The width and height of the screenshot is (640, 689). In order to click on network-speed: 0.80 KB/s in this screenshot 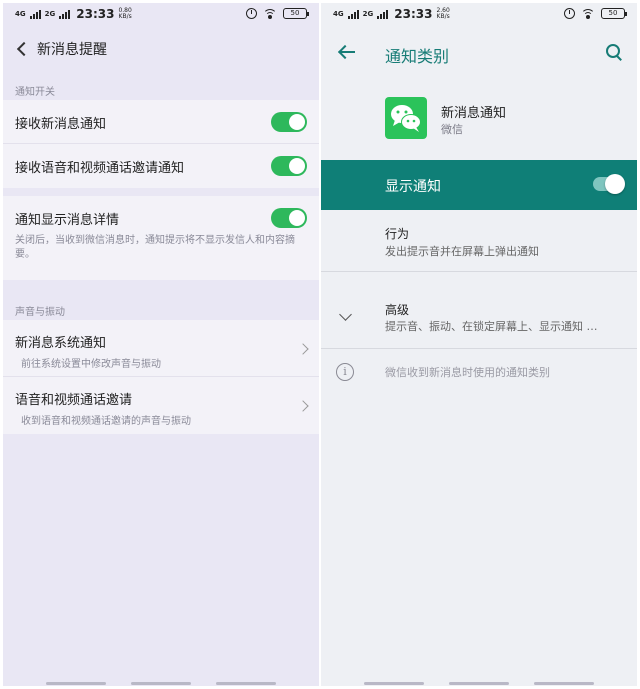, I will do `click(125, 13)`.